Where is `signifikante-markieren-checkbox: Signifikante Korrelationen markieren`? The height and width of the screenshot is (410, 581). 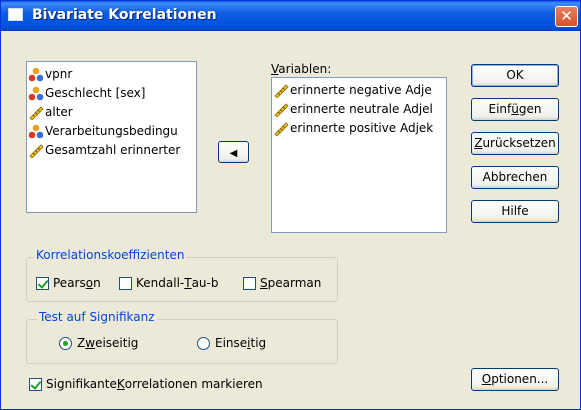 signifikante-markieren-checkbox: Signifikante Korrelationen markieren is located at coordinates (146, 384).